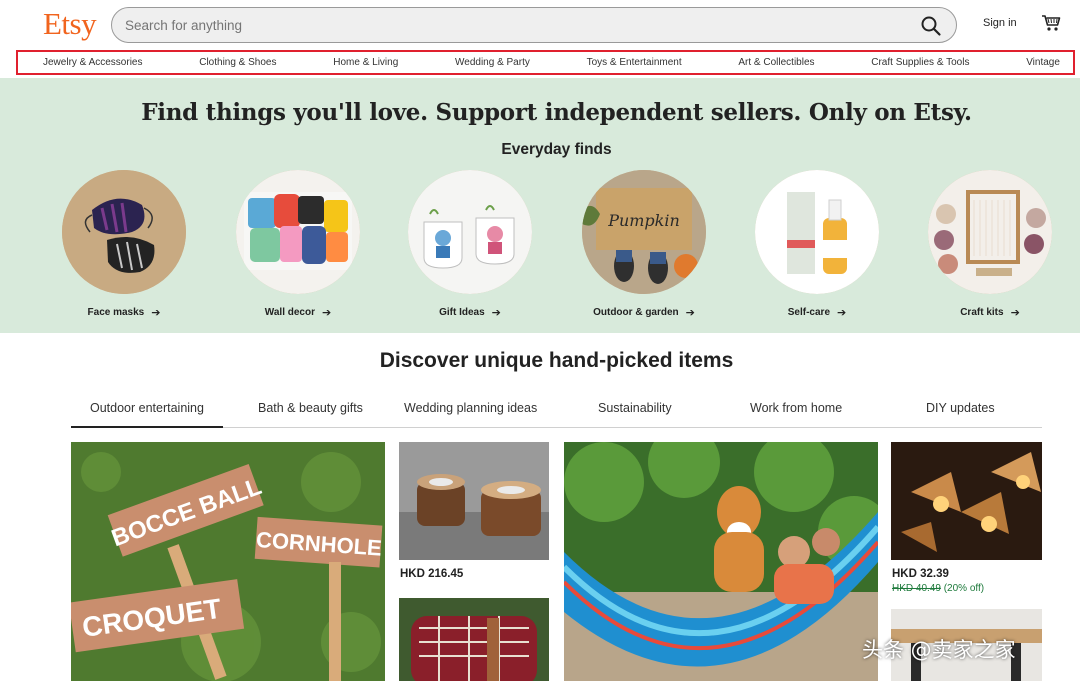 The image size is (1080, 681). What do you see at coordinates (116, 312) in the screenshot?
I see `face-masks-label: Face masks` at bounding box center [116, 312].